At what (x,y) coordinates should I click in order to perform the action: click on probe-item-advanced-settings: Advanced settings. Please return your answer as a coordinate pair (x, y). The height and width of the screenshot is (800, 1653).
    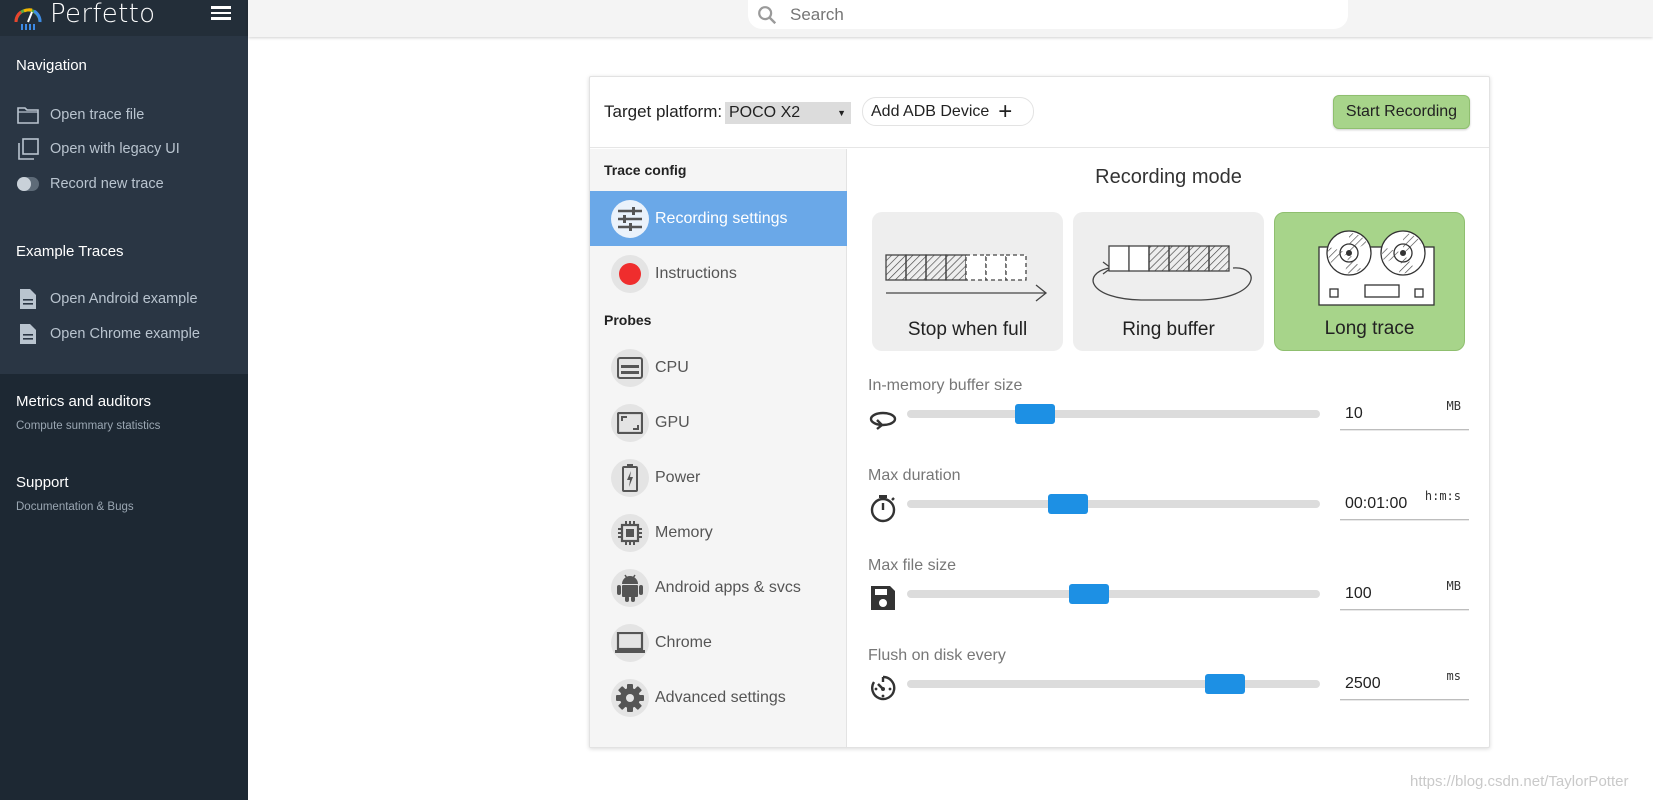
    Looking at the image, I should click on (718, 697).